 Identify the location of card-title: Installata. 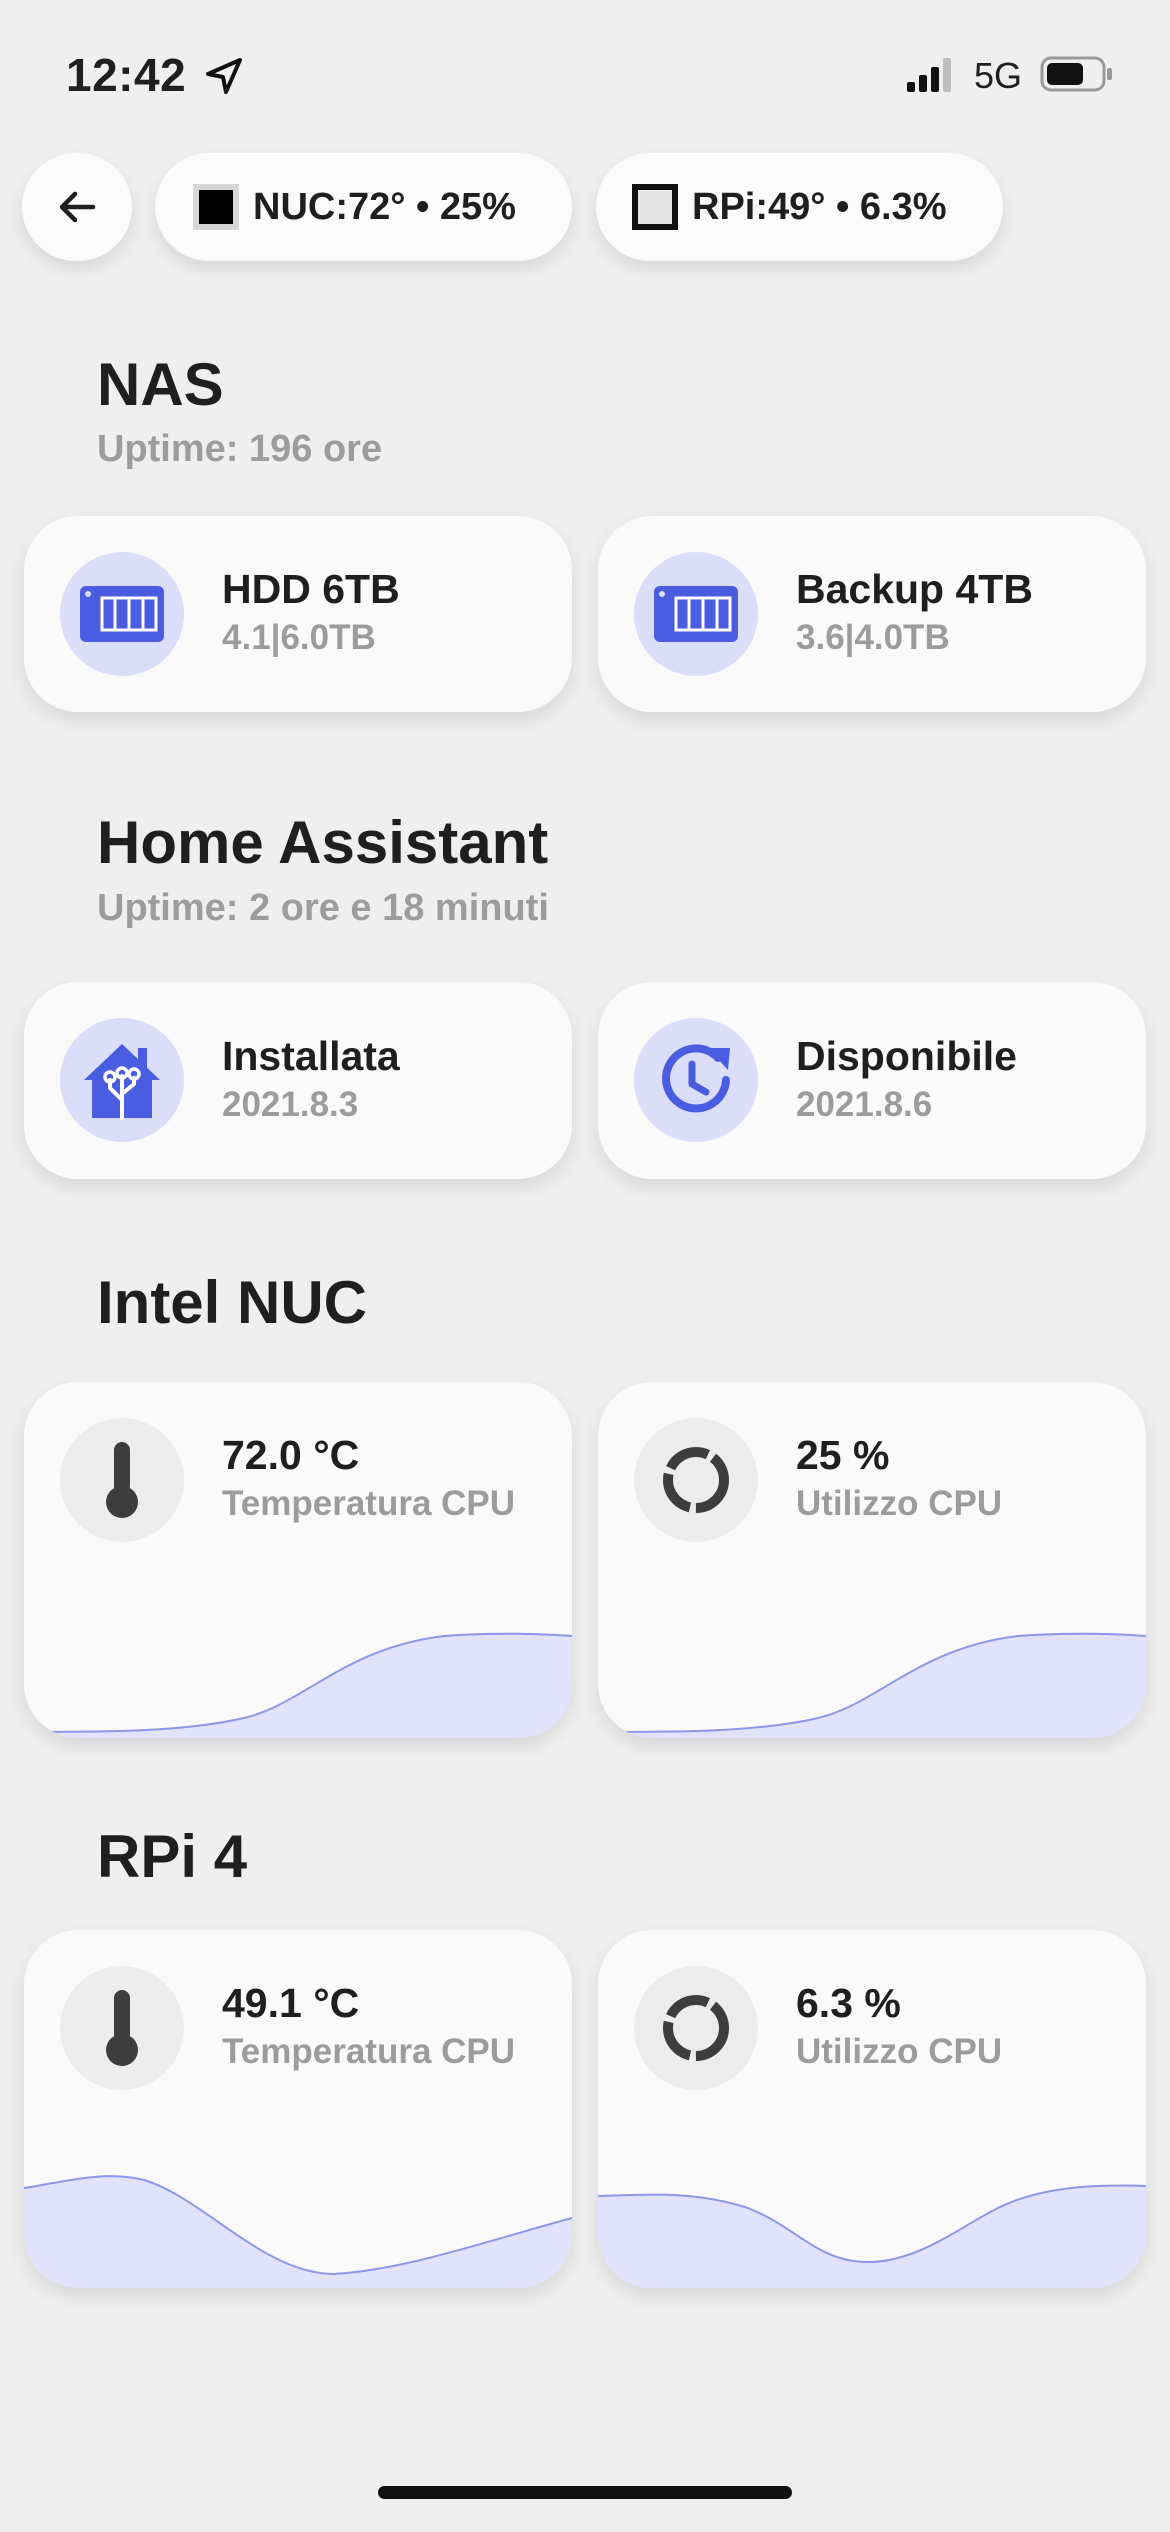
(311, 1056).